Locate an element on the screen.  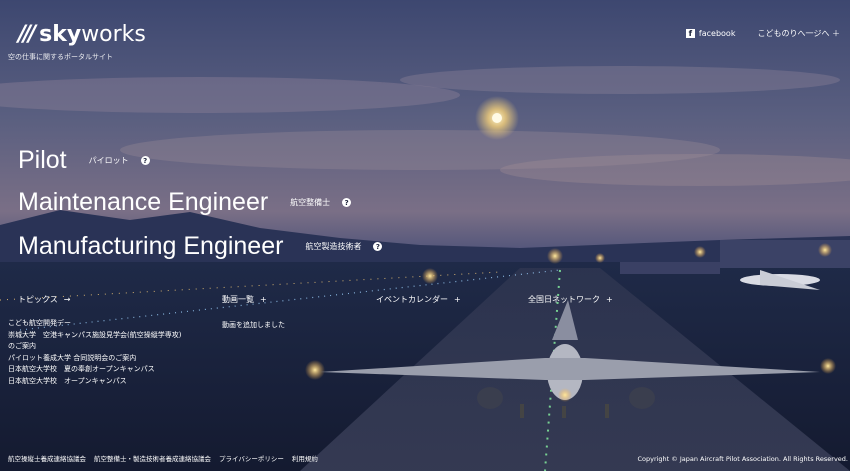
role-pilot: Pilot パイロット ? is located at coordinates (84, 160).